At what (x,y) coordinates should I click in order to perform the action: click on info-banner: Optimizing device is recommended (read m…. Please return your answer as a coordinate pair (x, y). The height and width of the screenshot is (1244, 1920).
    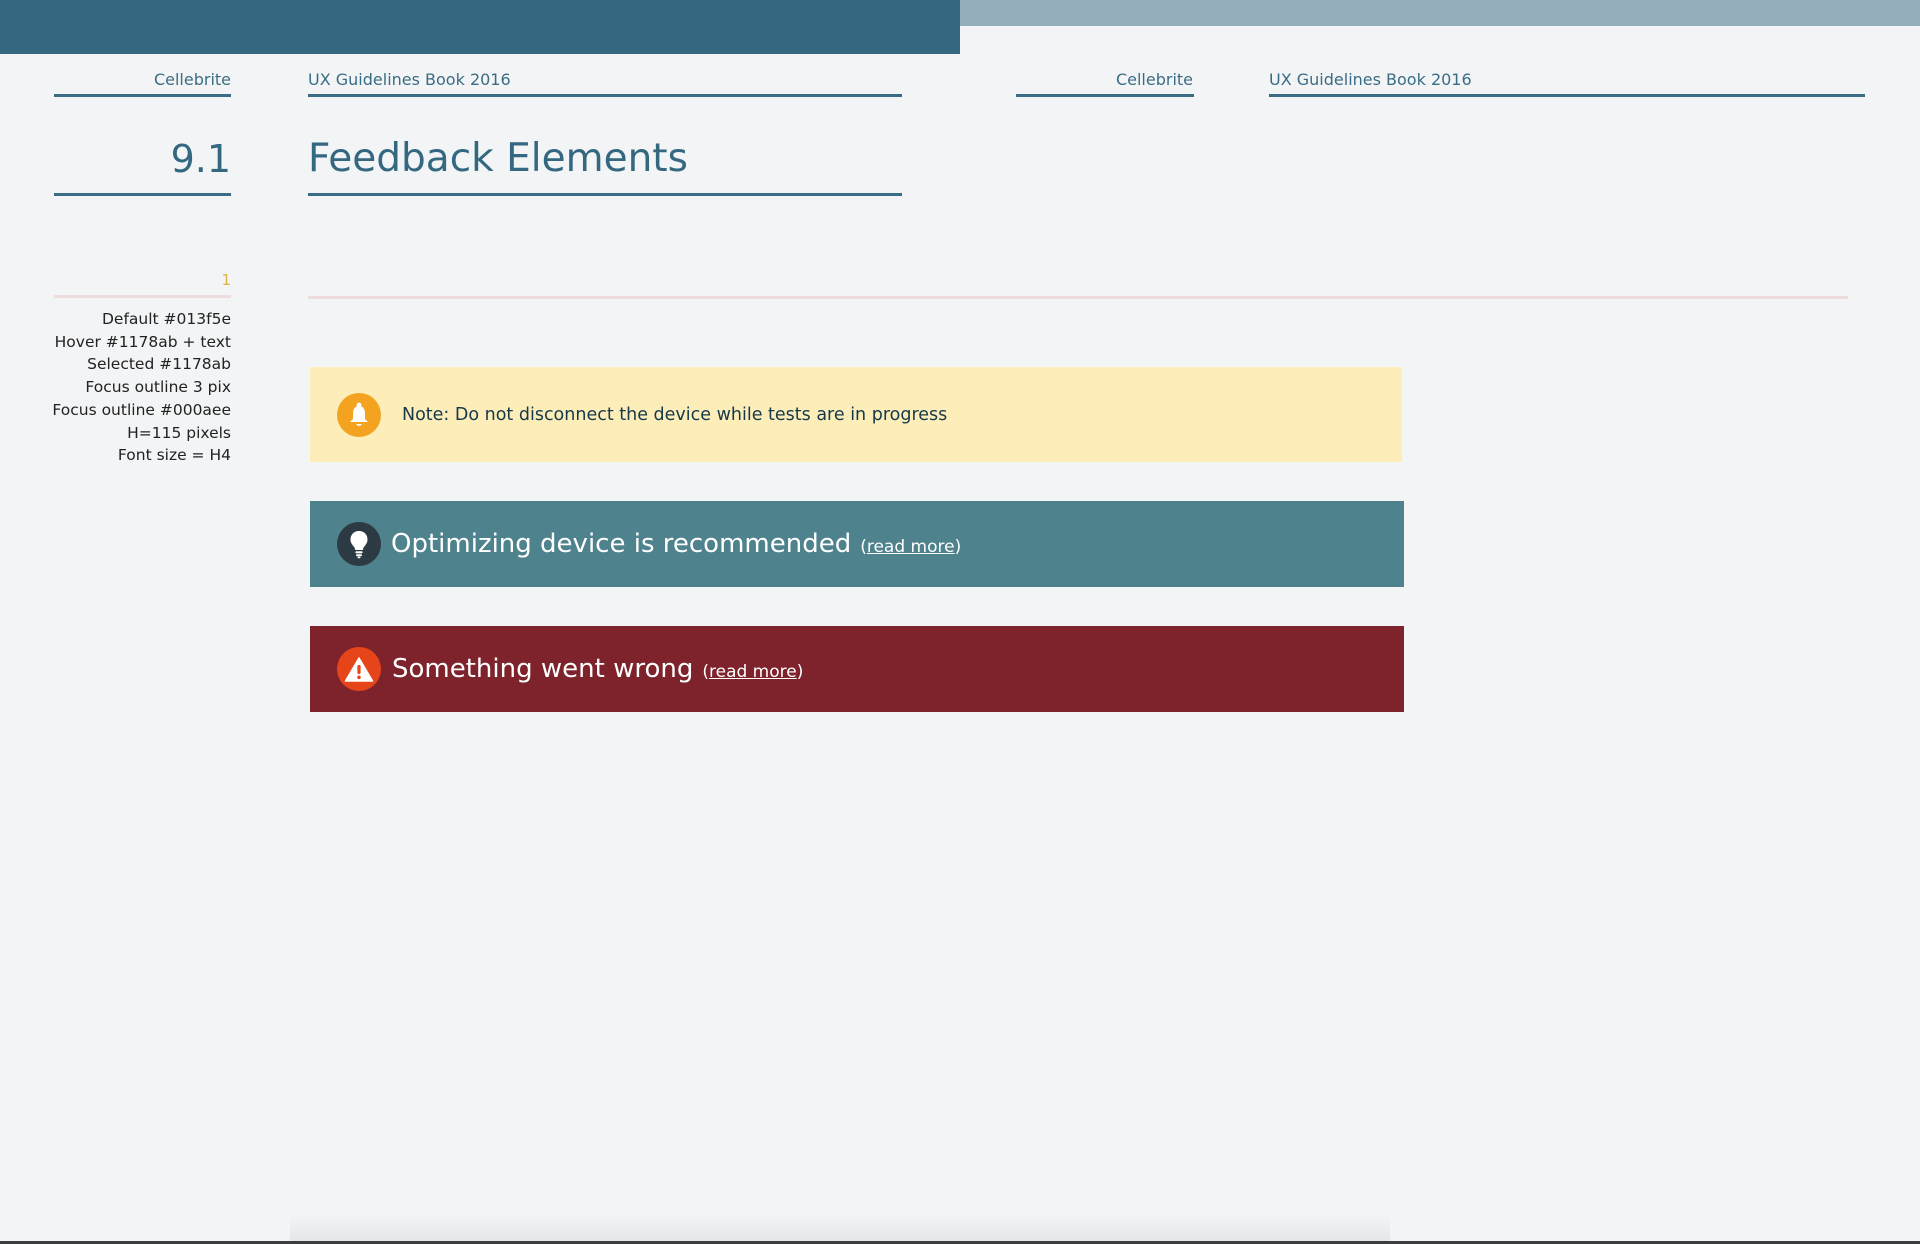
    Looking at the image, I should click on (857, 544).